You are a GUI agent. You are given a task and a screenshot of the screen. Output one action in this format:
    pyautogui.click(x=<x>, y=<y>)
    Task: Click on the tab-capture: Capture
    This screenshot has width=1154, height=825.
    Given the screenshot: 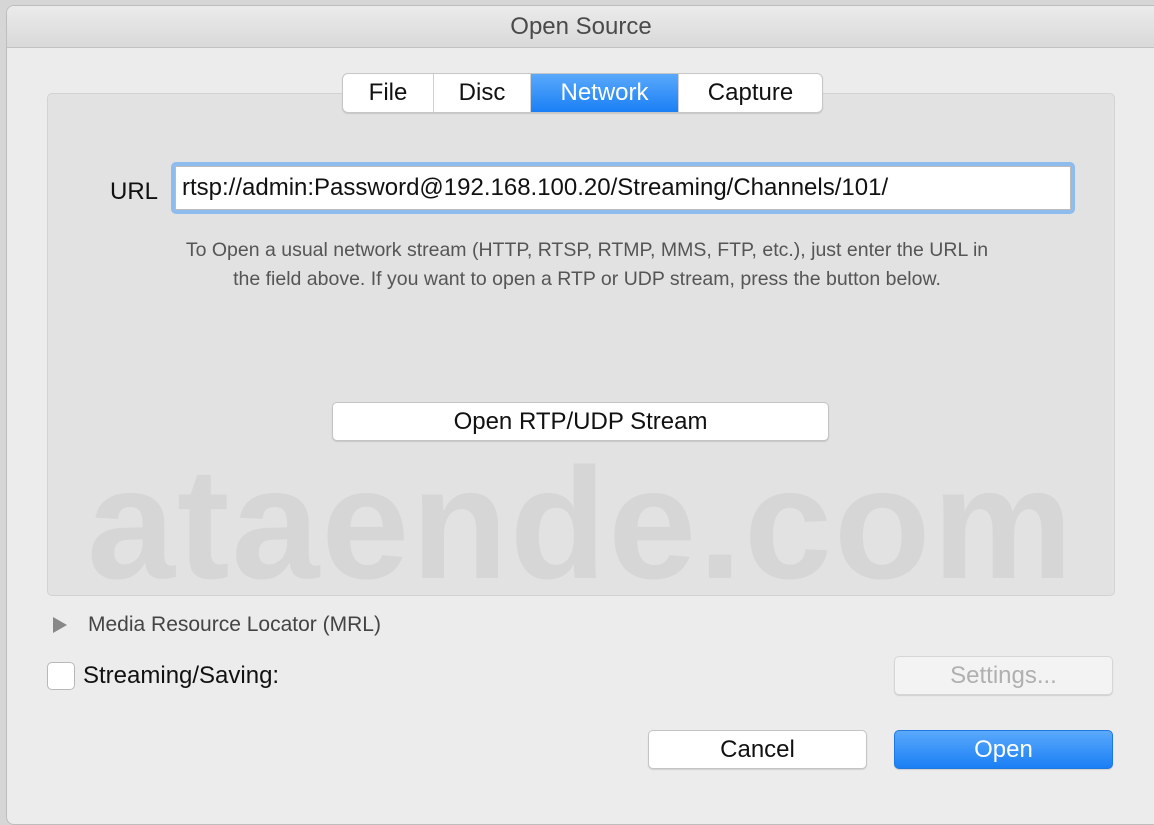 What is the action you would take?
    pyautogui.click(x=750, y=93)
    